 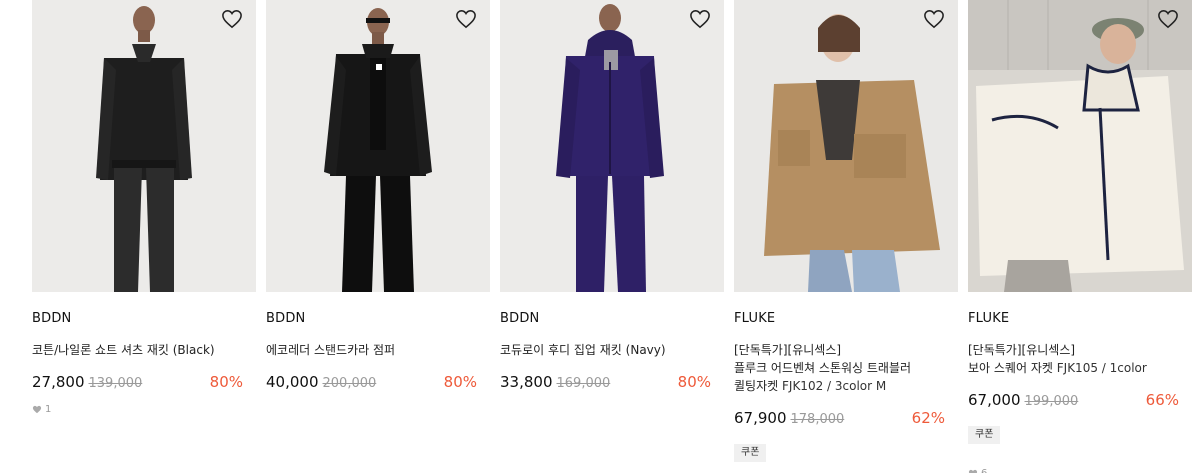 What do you see at coordinates (58, 382) in the screenshot?
I see `sale-price: 27,800` at bounding box center [58, 382].